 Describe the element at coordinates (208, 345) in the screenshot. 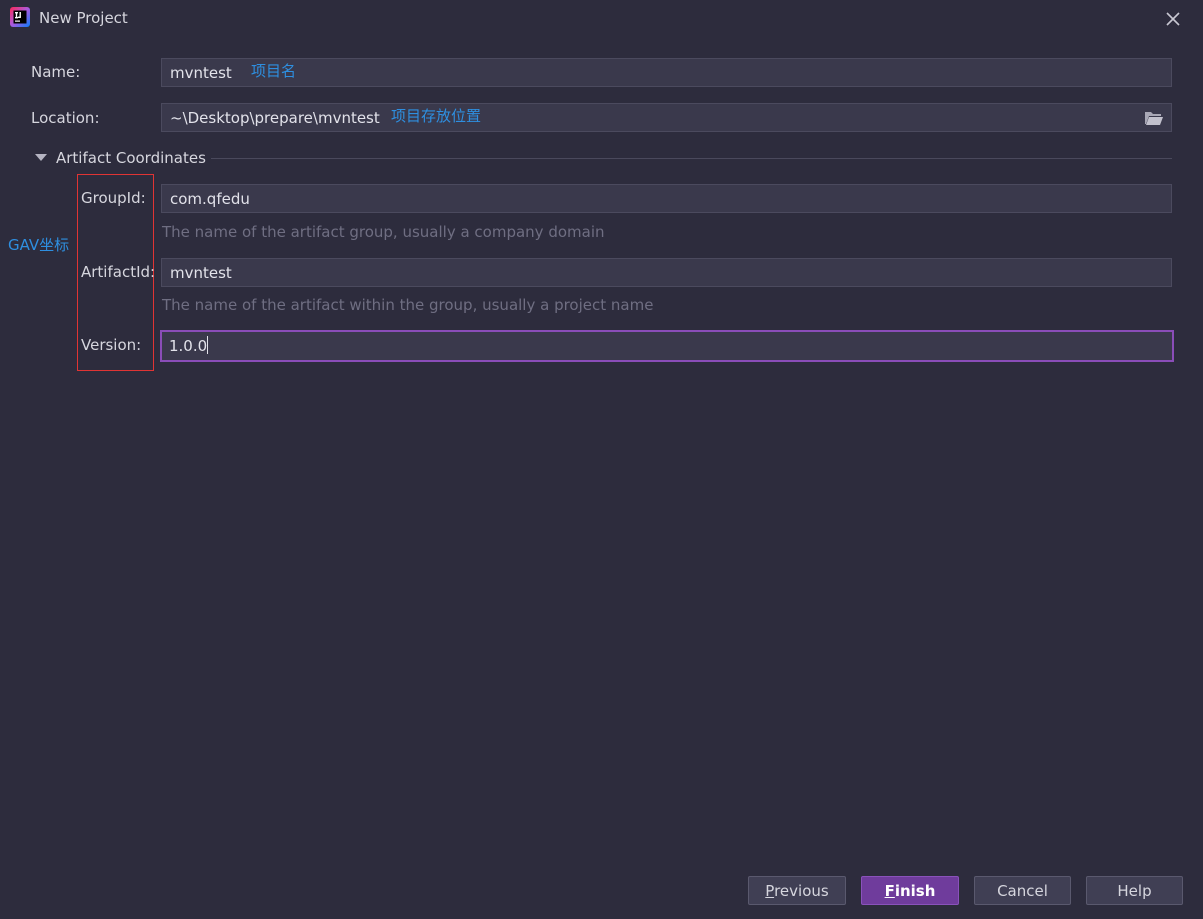

I see `text-caret` at that location.